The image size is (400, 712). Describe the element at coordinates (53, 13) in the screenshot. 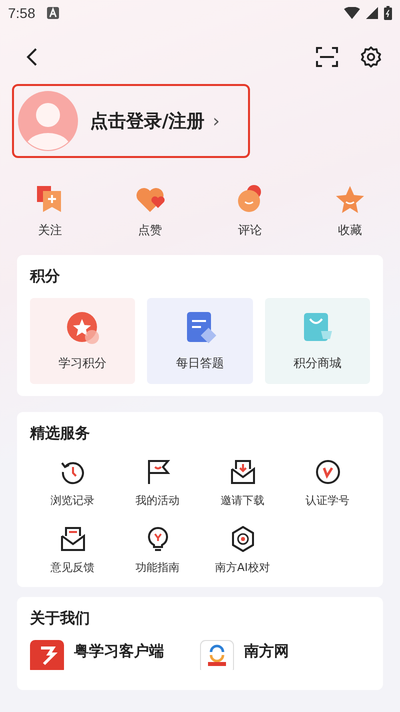

I see `notification-icon` at that location.